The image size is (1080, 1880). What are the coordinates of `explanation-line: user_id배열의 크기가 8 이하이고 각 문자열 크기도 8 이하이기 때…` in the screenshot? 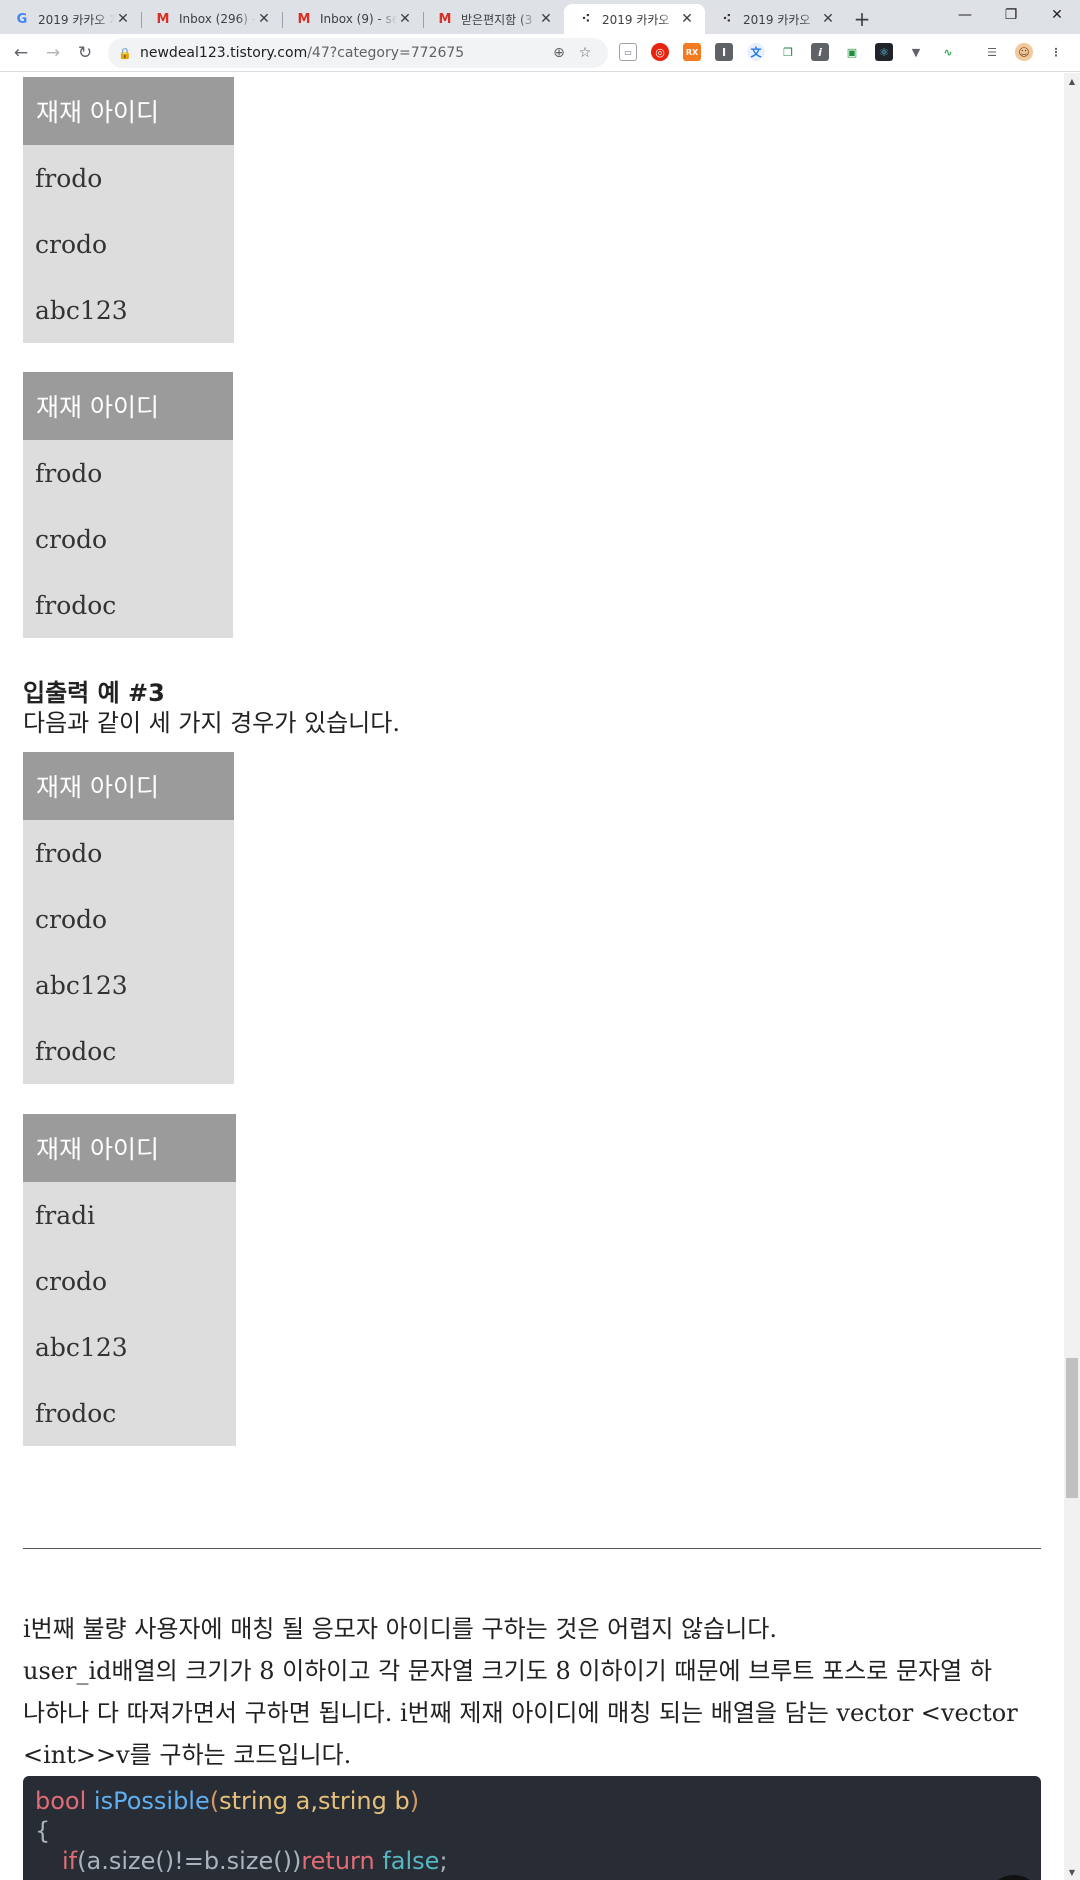 It's located at (507, 1671).